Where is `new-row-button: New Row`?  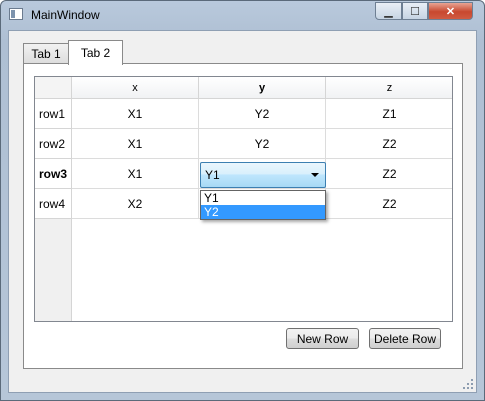
new-row-button: New Row is located at coordinates (322, 338).